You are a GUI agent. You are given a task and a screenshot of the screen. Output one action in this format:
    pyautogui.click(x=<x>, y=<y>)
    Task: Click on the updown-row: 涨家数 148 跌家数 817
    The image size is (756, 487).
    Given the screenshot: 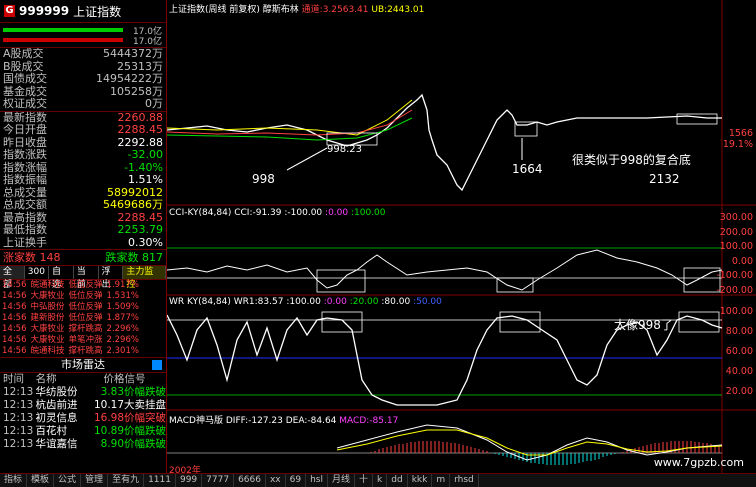 What is the action you would take?
    pyautogui.click(x=83, y=257)
    